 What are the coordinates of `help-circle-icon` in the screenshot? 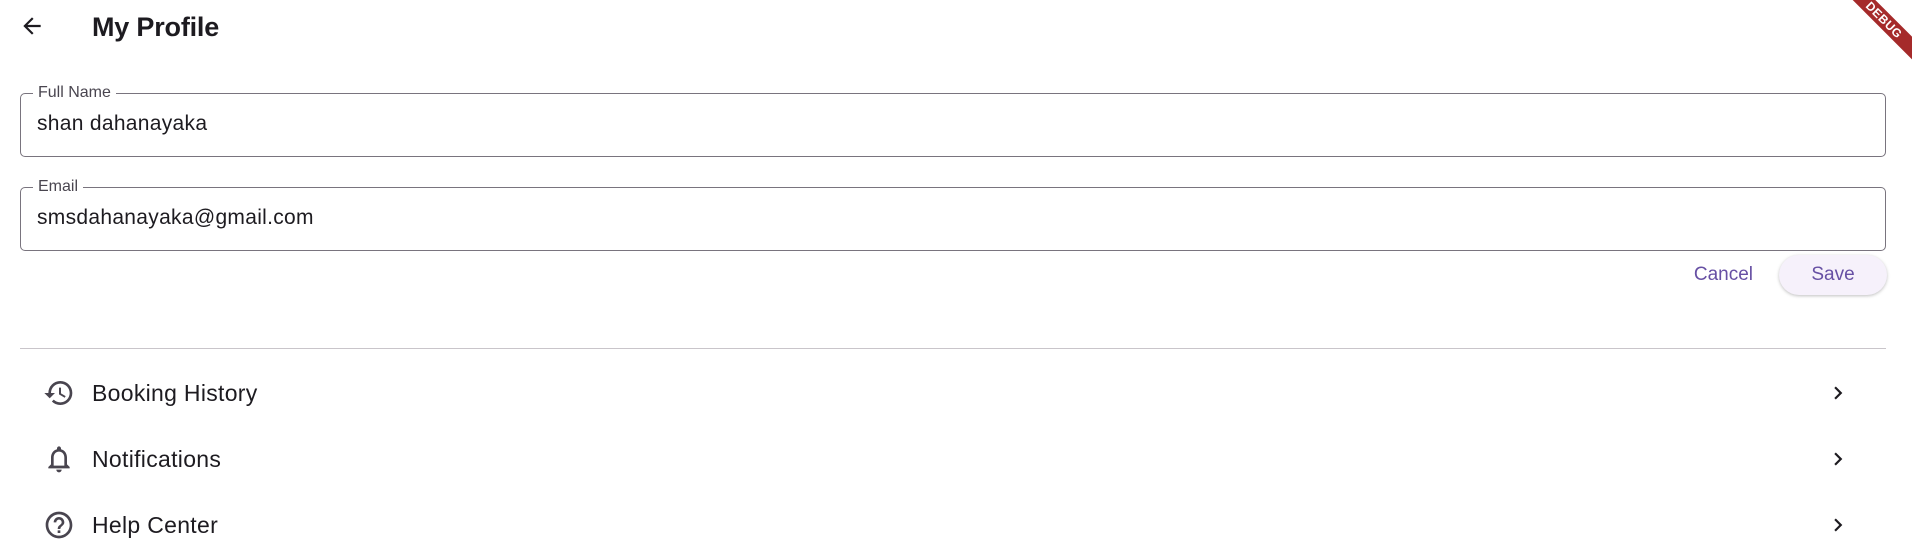 It's located at (59, 525).